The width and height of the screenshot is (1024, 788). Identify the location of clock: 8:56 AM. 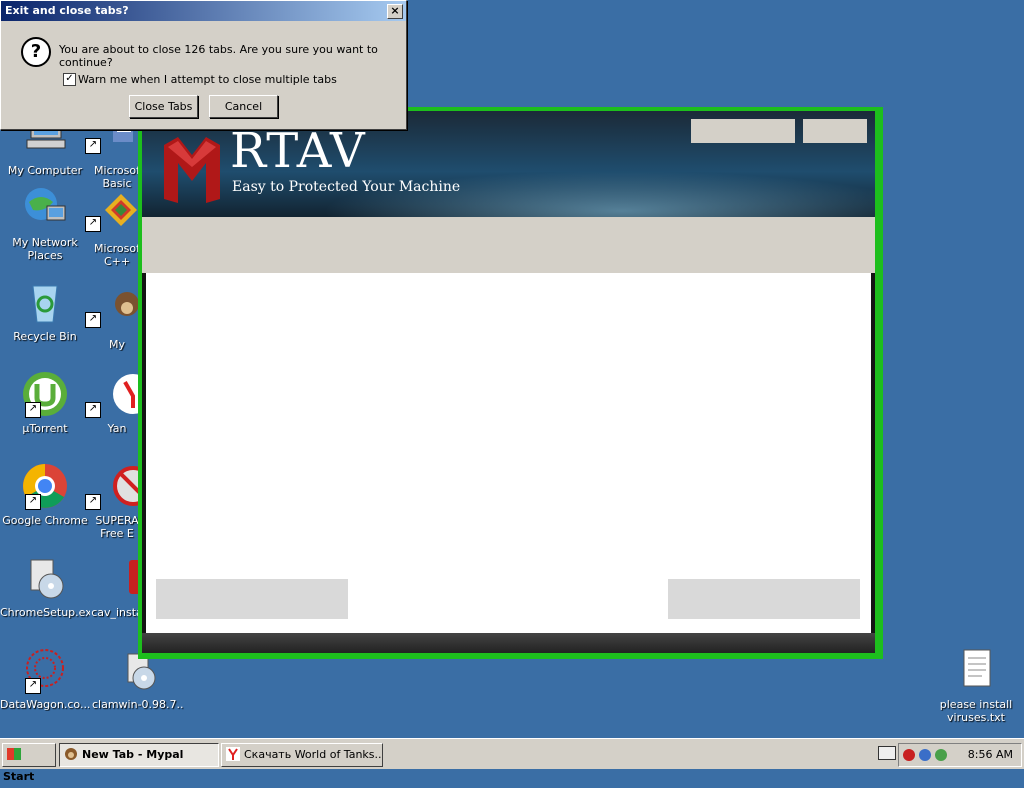
(990, 755).